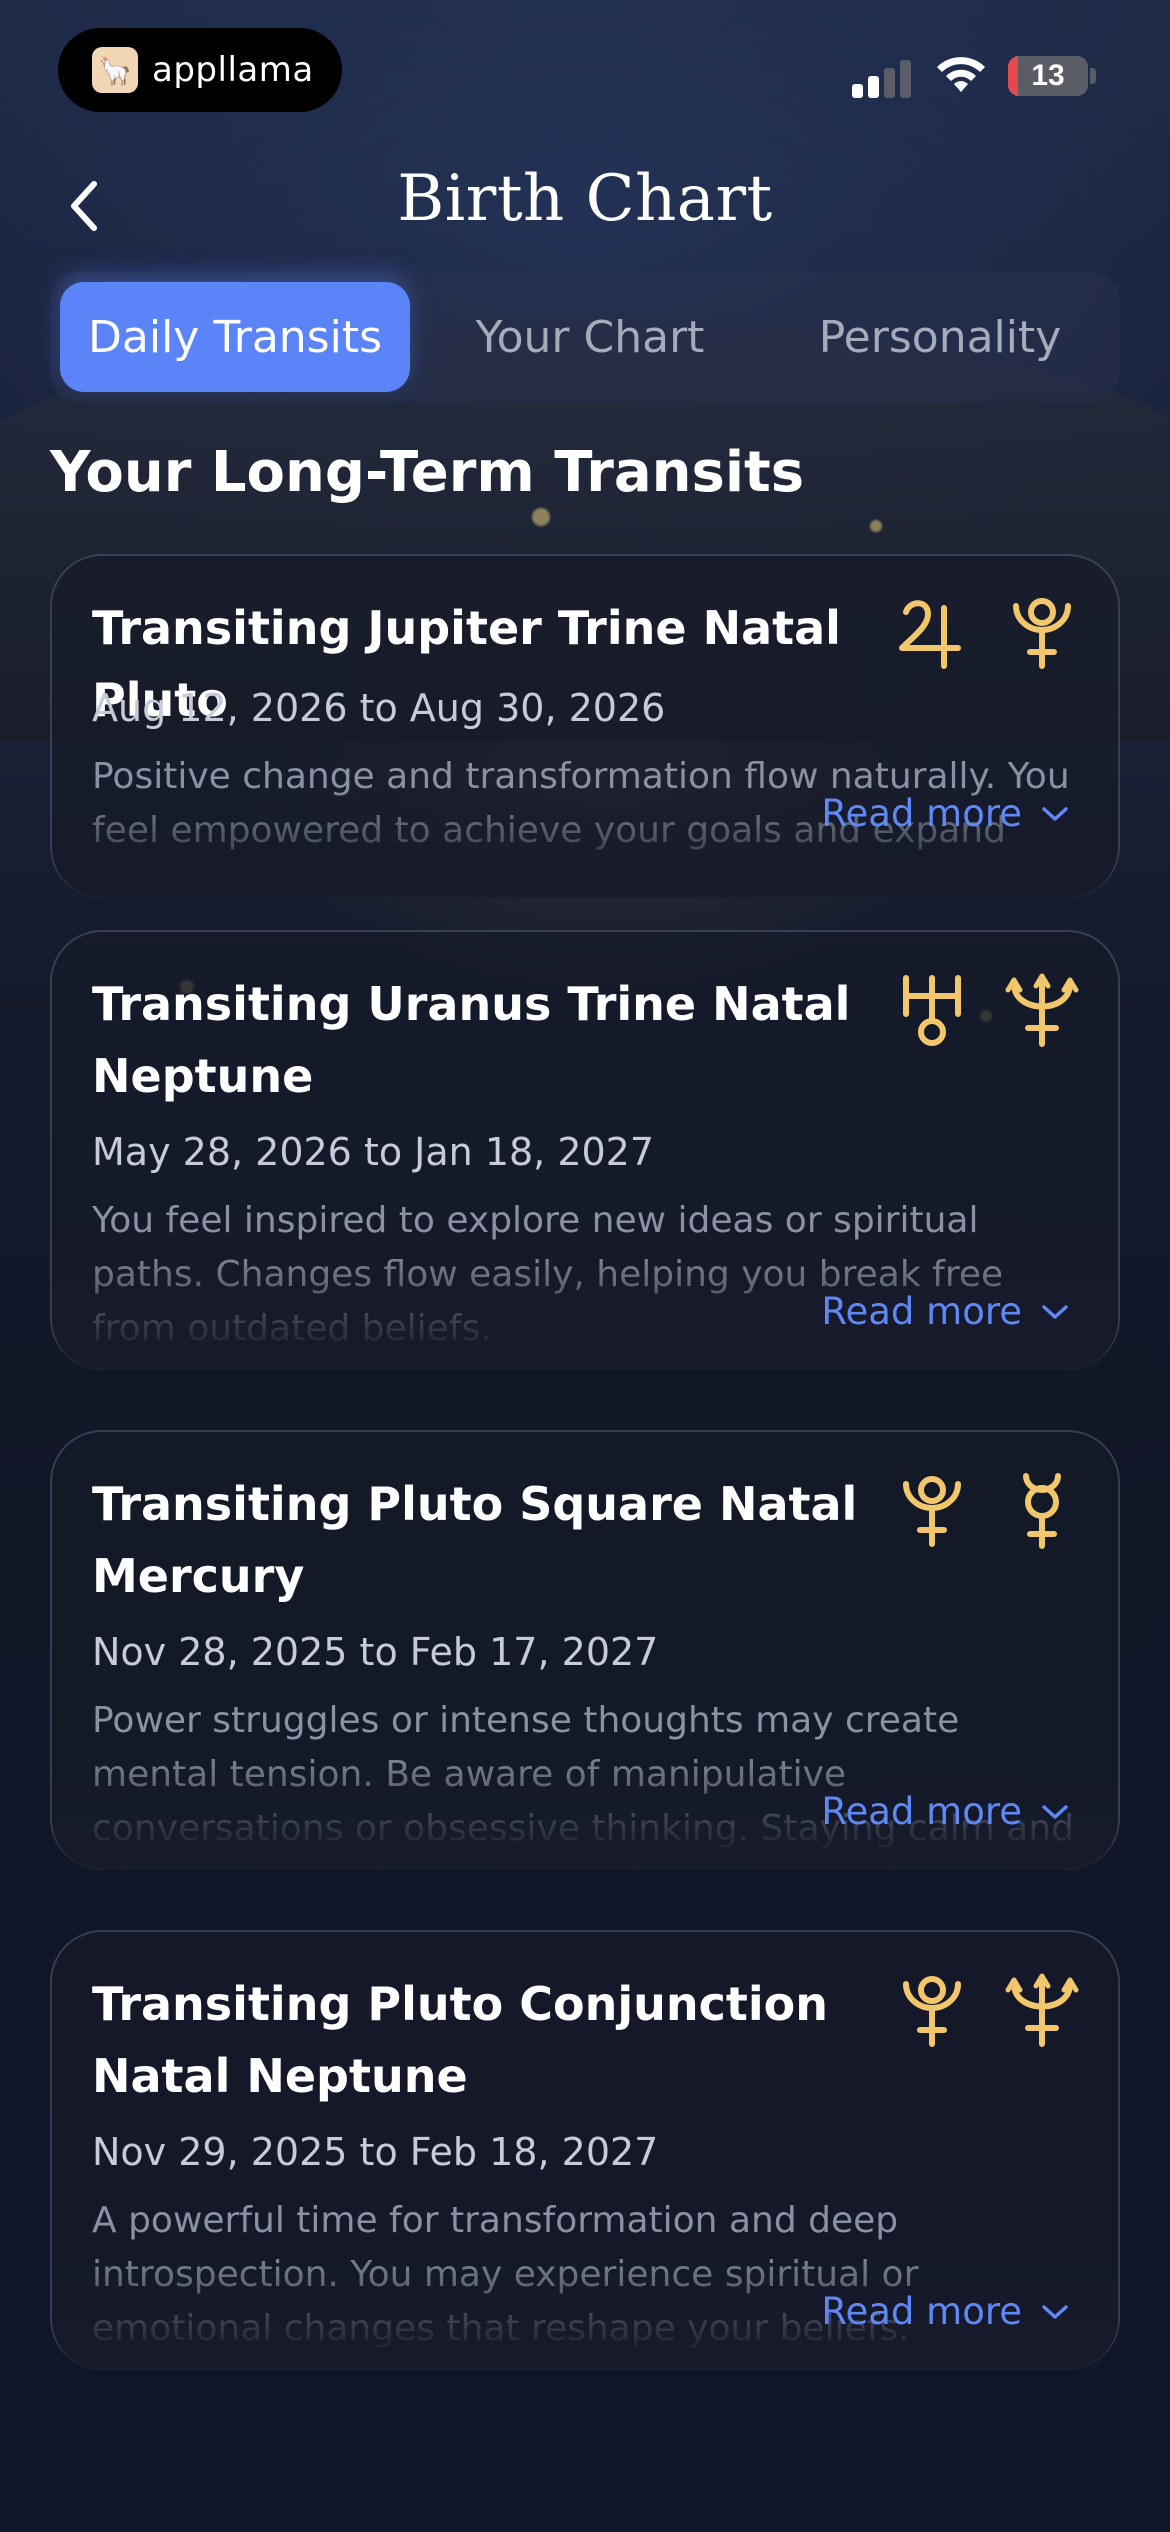 This screenshot has height=2532, width=1170. What do you see at coordinates (883, 78) in the screenshot?
I see `cellular-signal-icon` at bounding box center [883, 78].